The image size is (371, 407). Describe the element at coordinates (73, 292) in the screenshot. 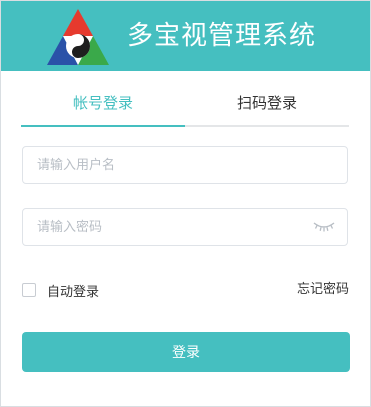

I see `auto-login-label: 自动登录` at that location.